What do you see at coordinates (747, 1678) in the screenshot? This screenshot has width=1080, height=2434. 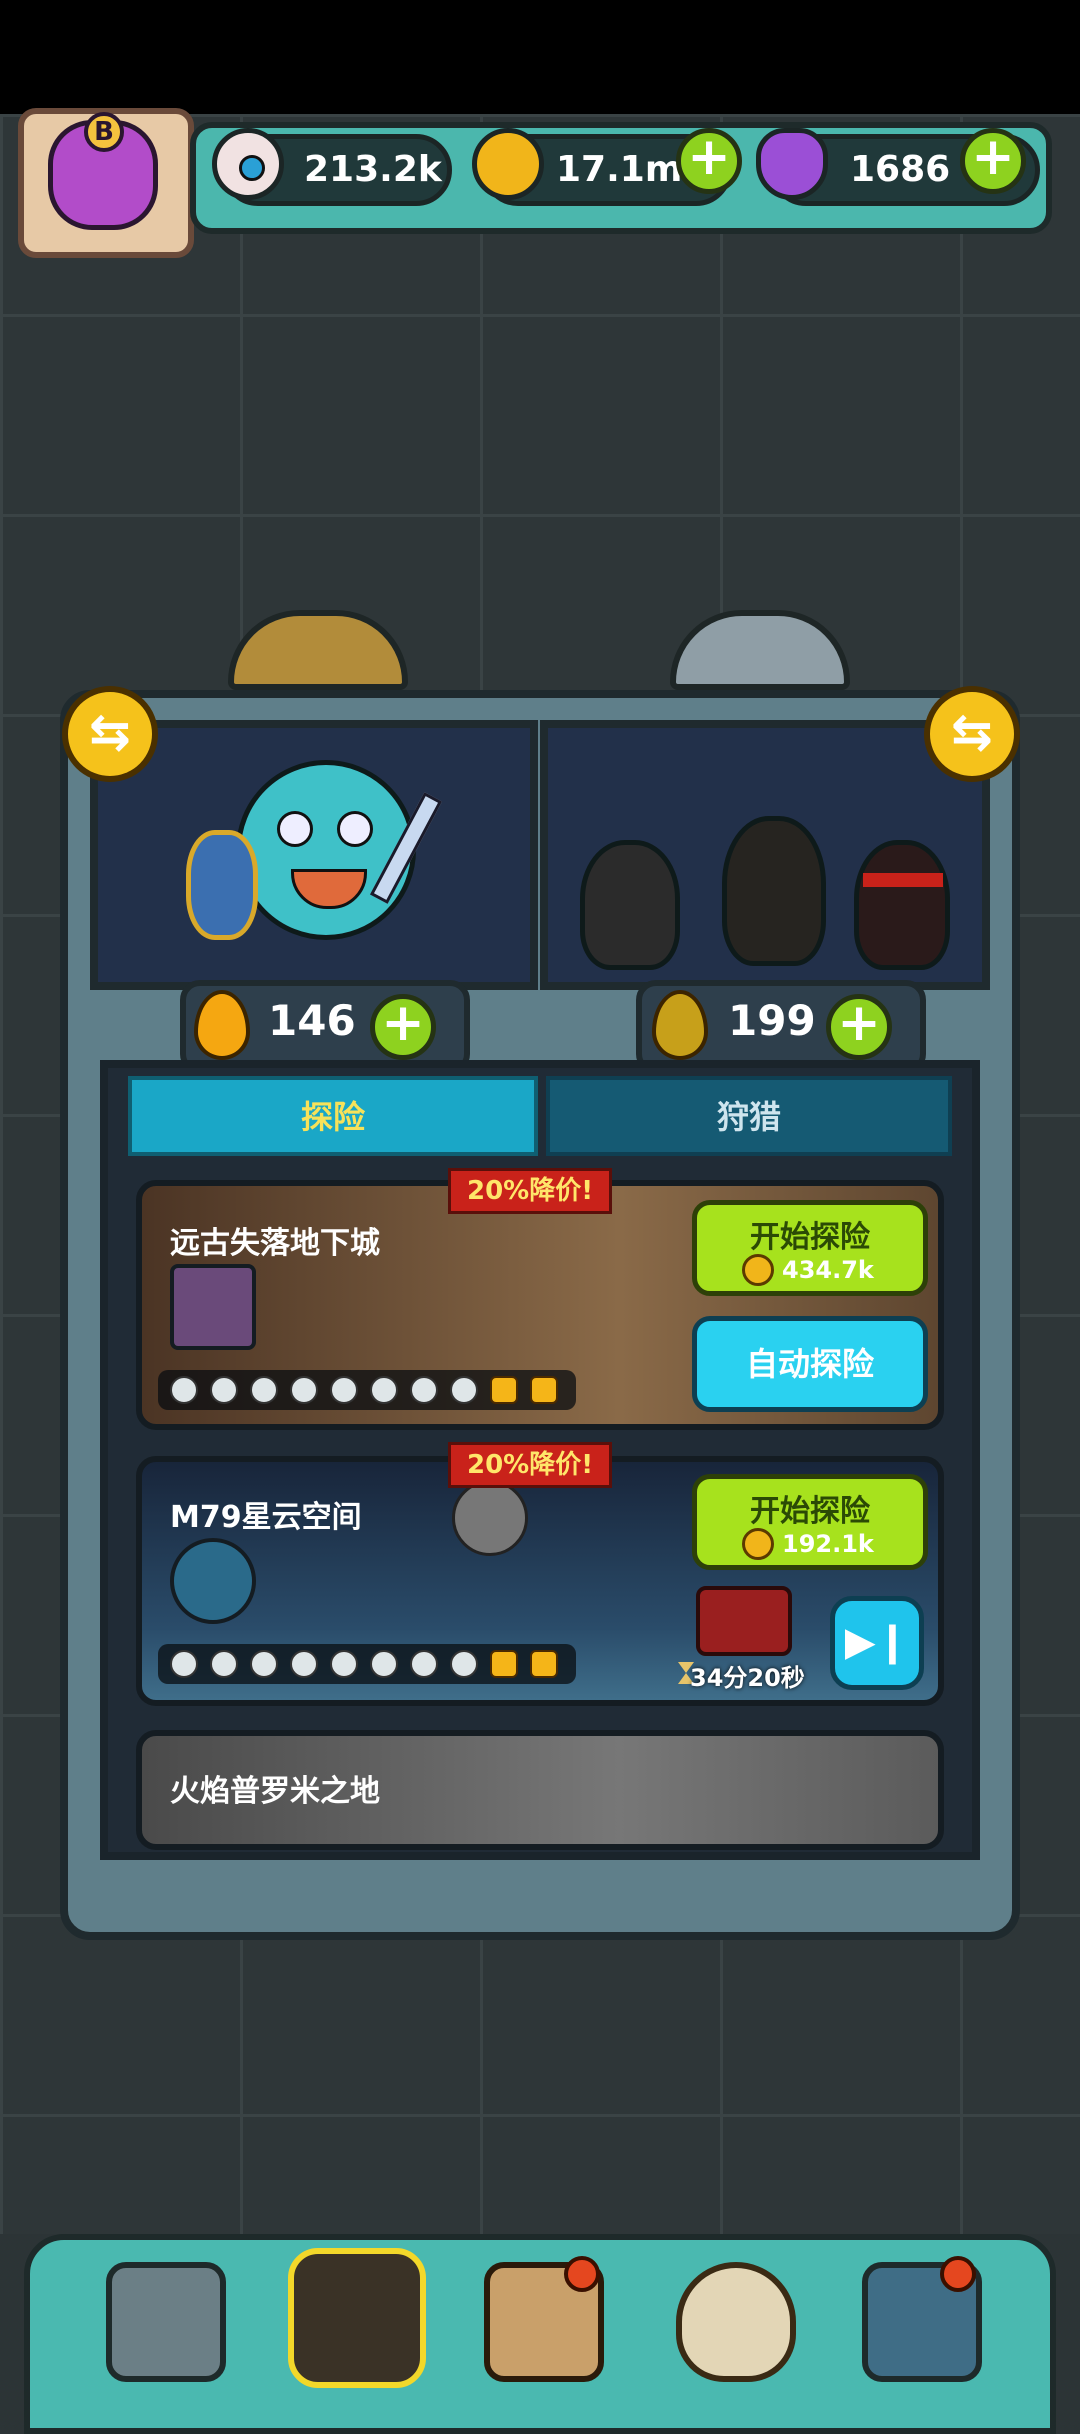 I see `expedition-timer: 34分20秒` at bounding box center [747, 1678].